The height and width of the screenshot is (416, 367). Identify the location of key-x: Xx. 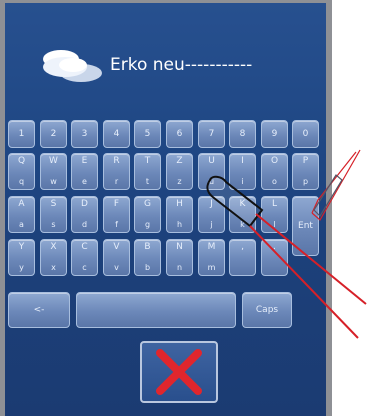
(53, 257).